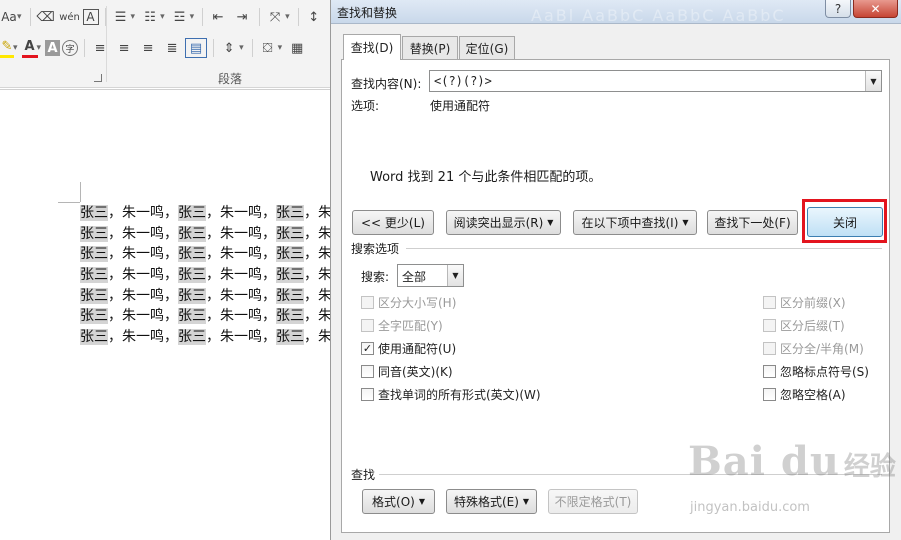 This screenshot has height=540, width=901. What do you see at coordinates (70, 17) in the screenshot?
I see `phonetic-guide-icon: wén` at bounding box center [70, 17].